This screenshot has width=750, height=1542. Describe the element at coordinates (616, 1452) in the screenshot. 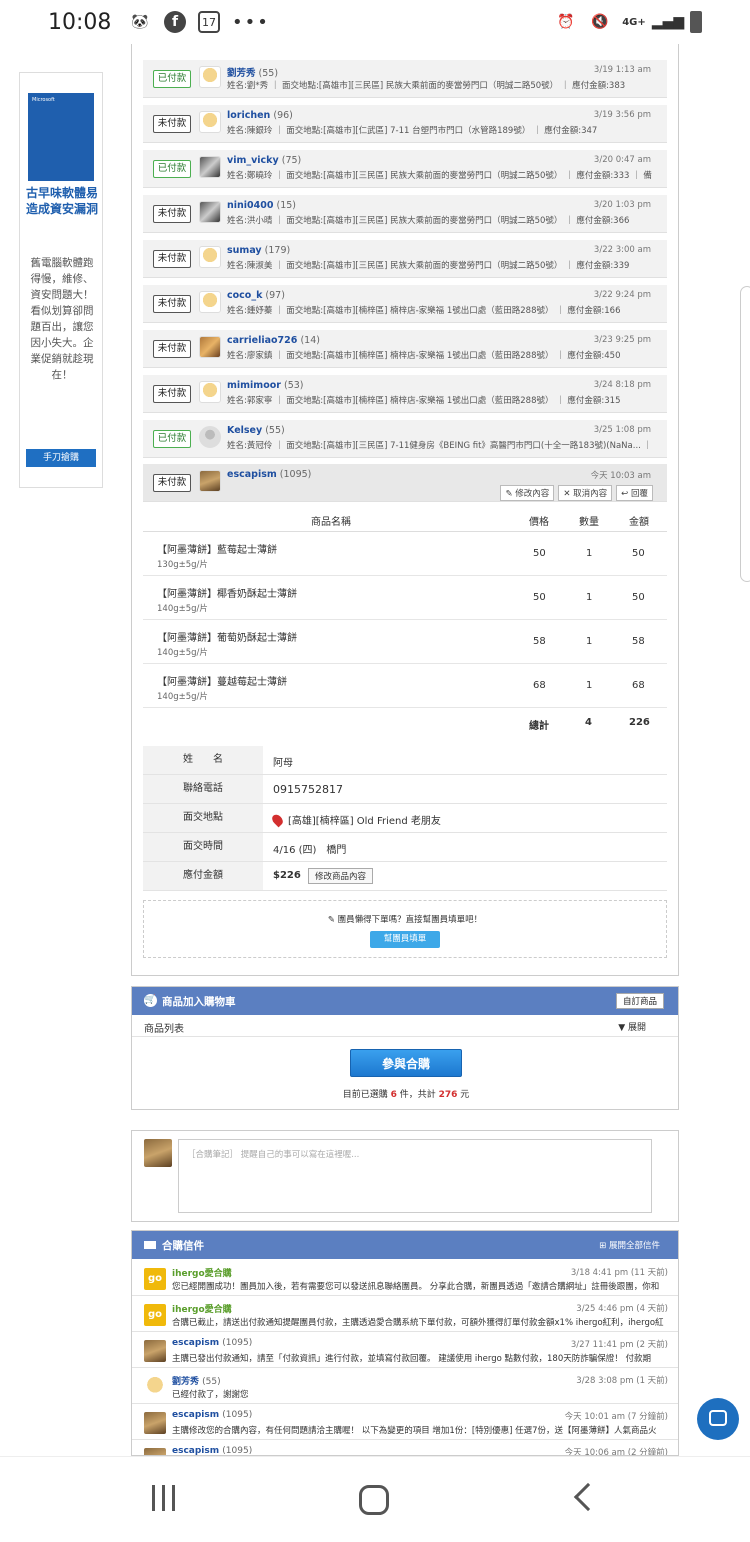

I see `message-time: 今天 10:06 am (2 分鐘前)` at that location.